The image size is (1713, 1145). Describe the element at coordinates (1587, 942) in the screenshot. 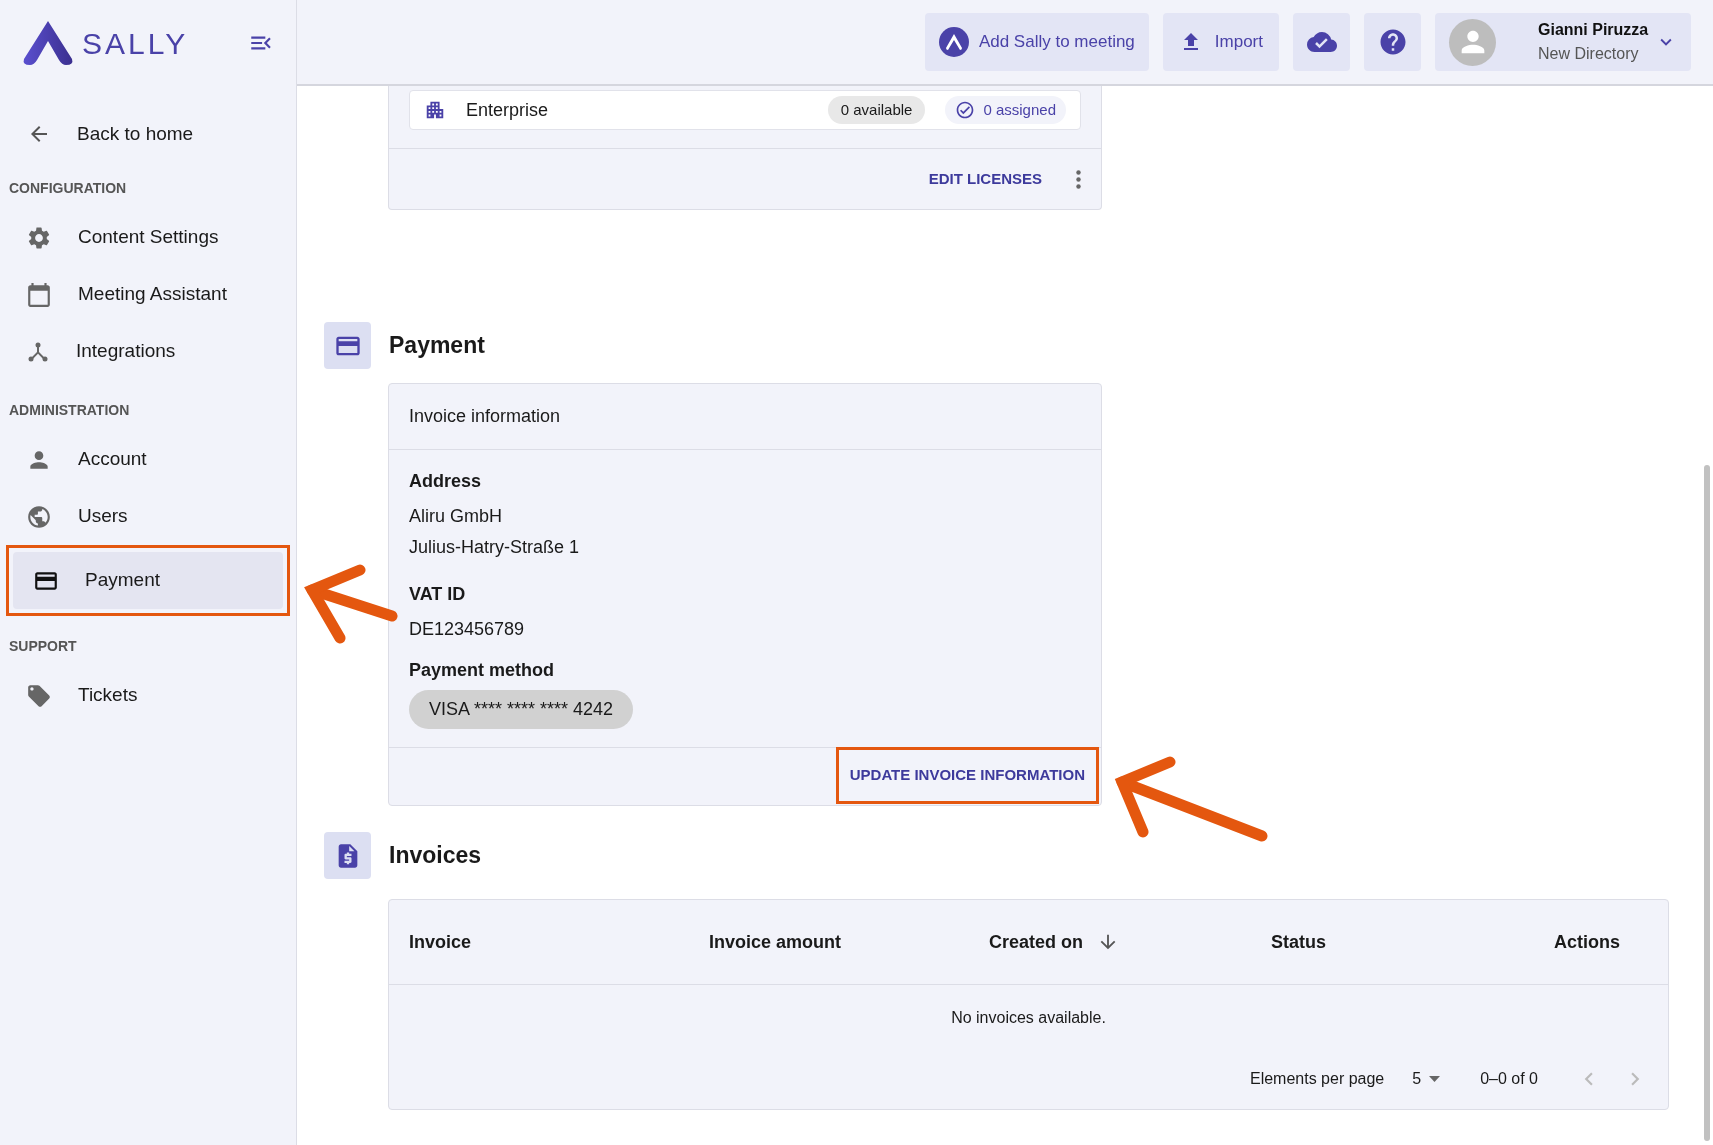

I see `column-header: Actions` at that location.